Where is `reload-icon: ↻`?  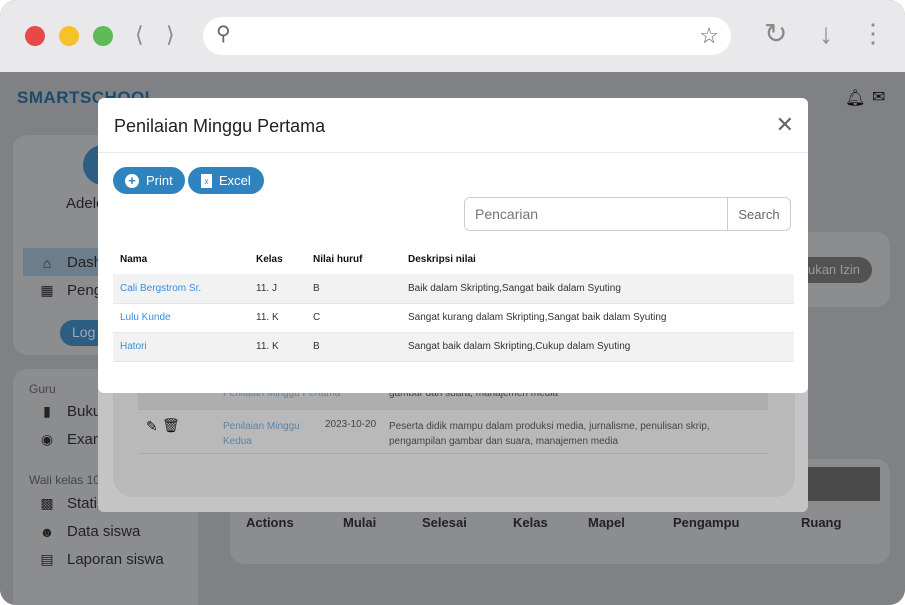
reload-icon: ↻ is located at coordinates (775, 34).